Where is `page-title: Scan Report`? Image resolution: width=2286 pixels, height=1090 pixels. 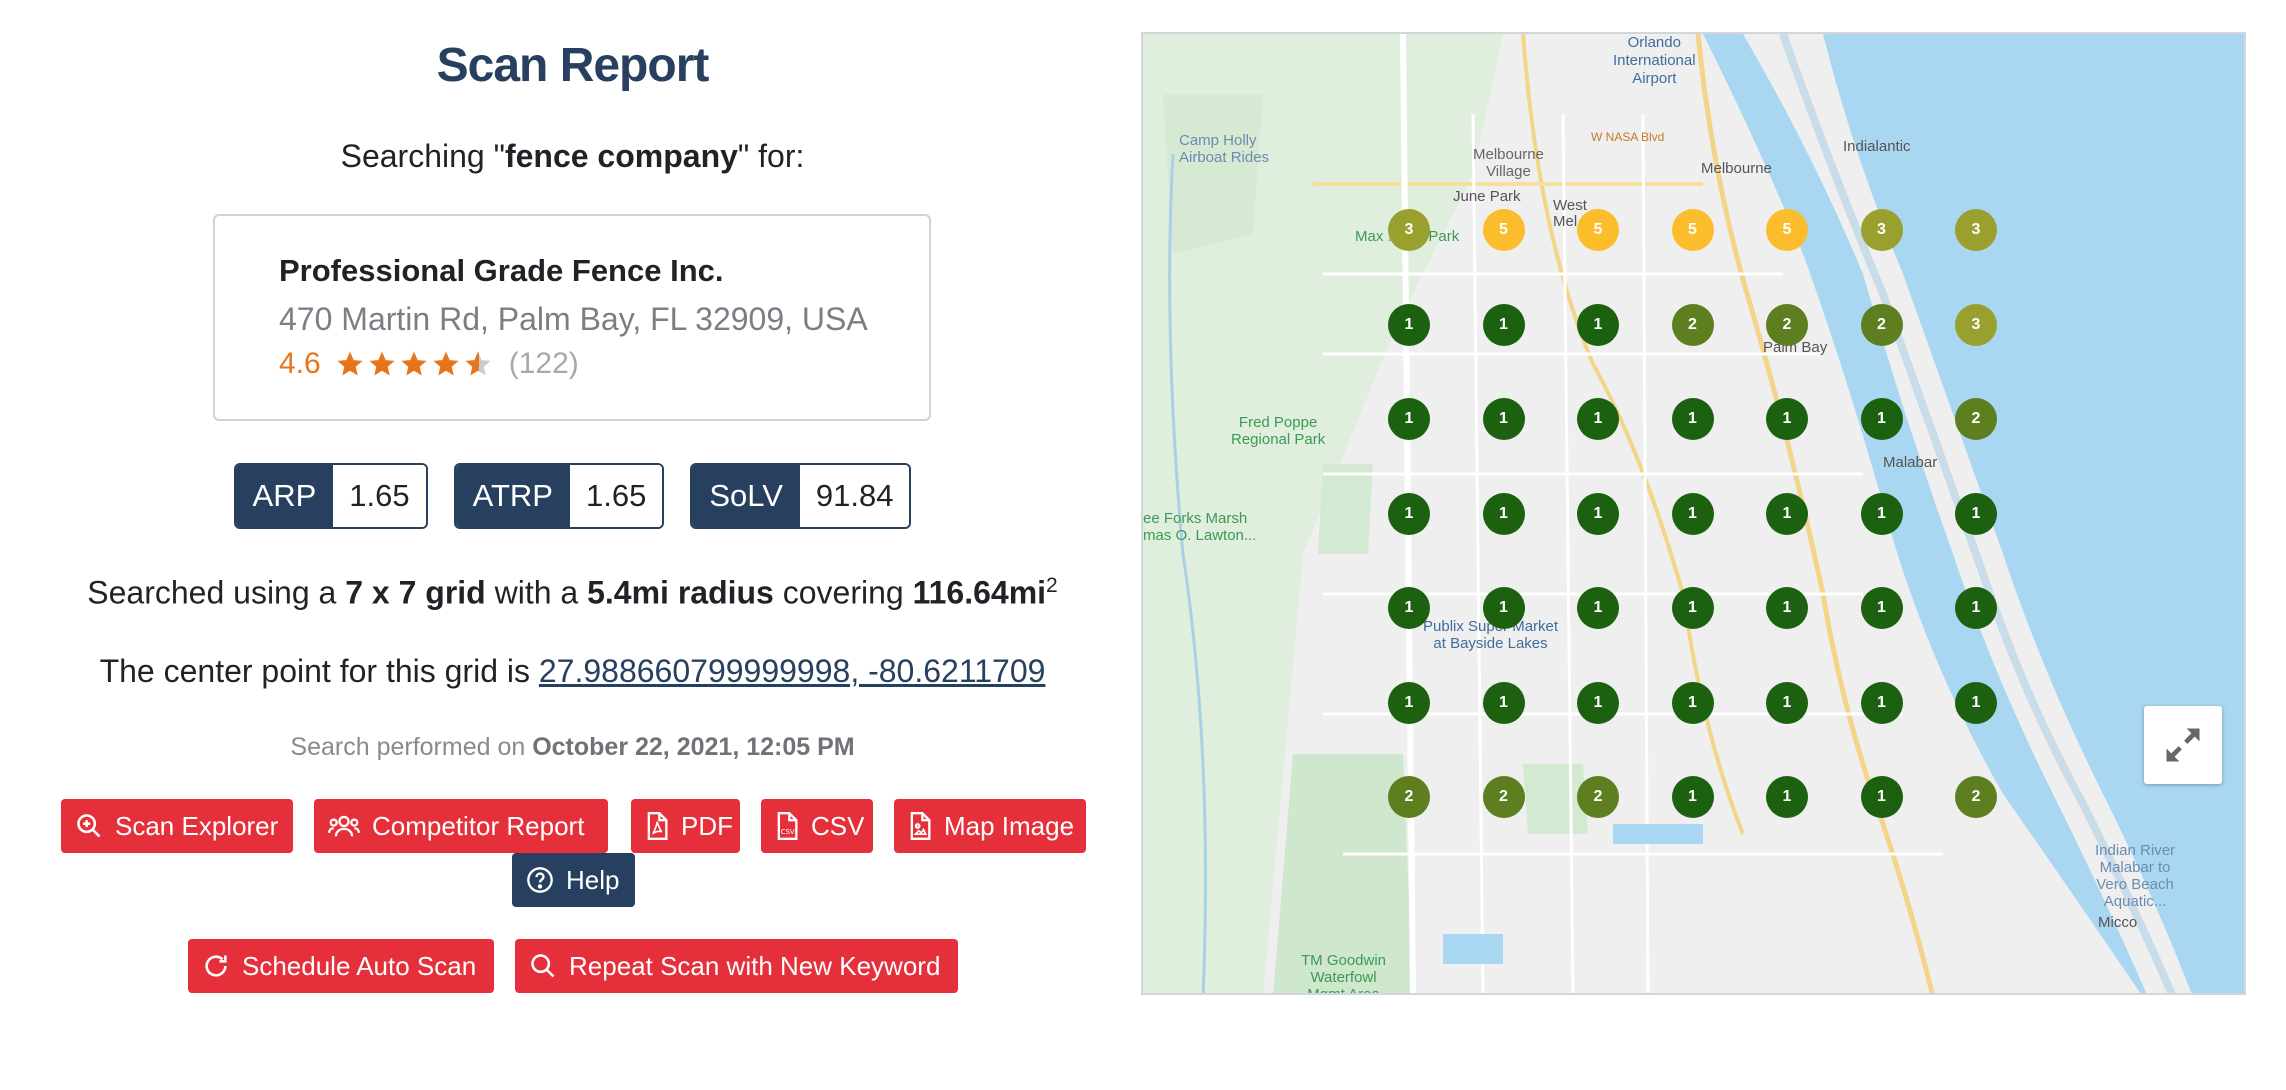 page-title: Scan Report is located at coordinates (573, 65).